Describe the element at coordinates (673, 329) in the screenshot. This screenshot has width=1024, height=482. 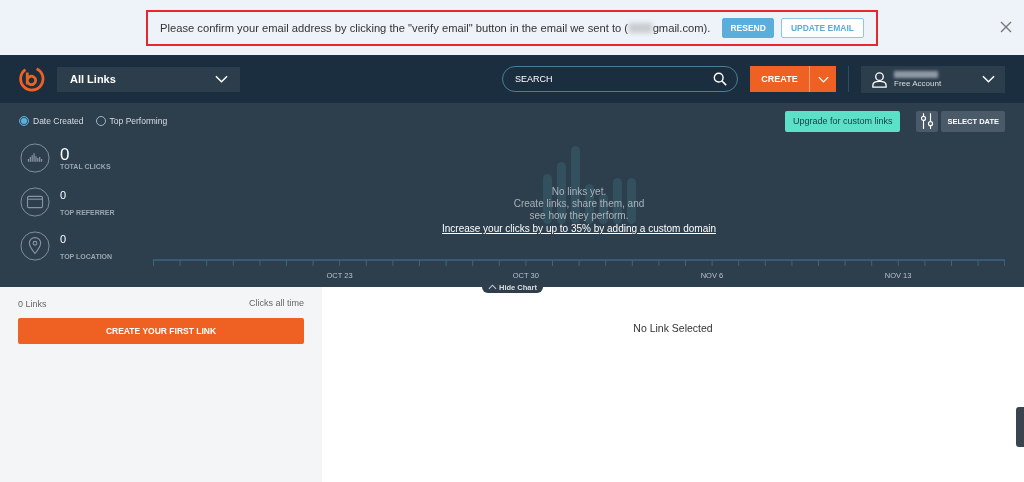
I see `no-selection-text: No Link Selected` at that location.